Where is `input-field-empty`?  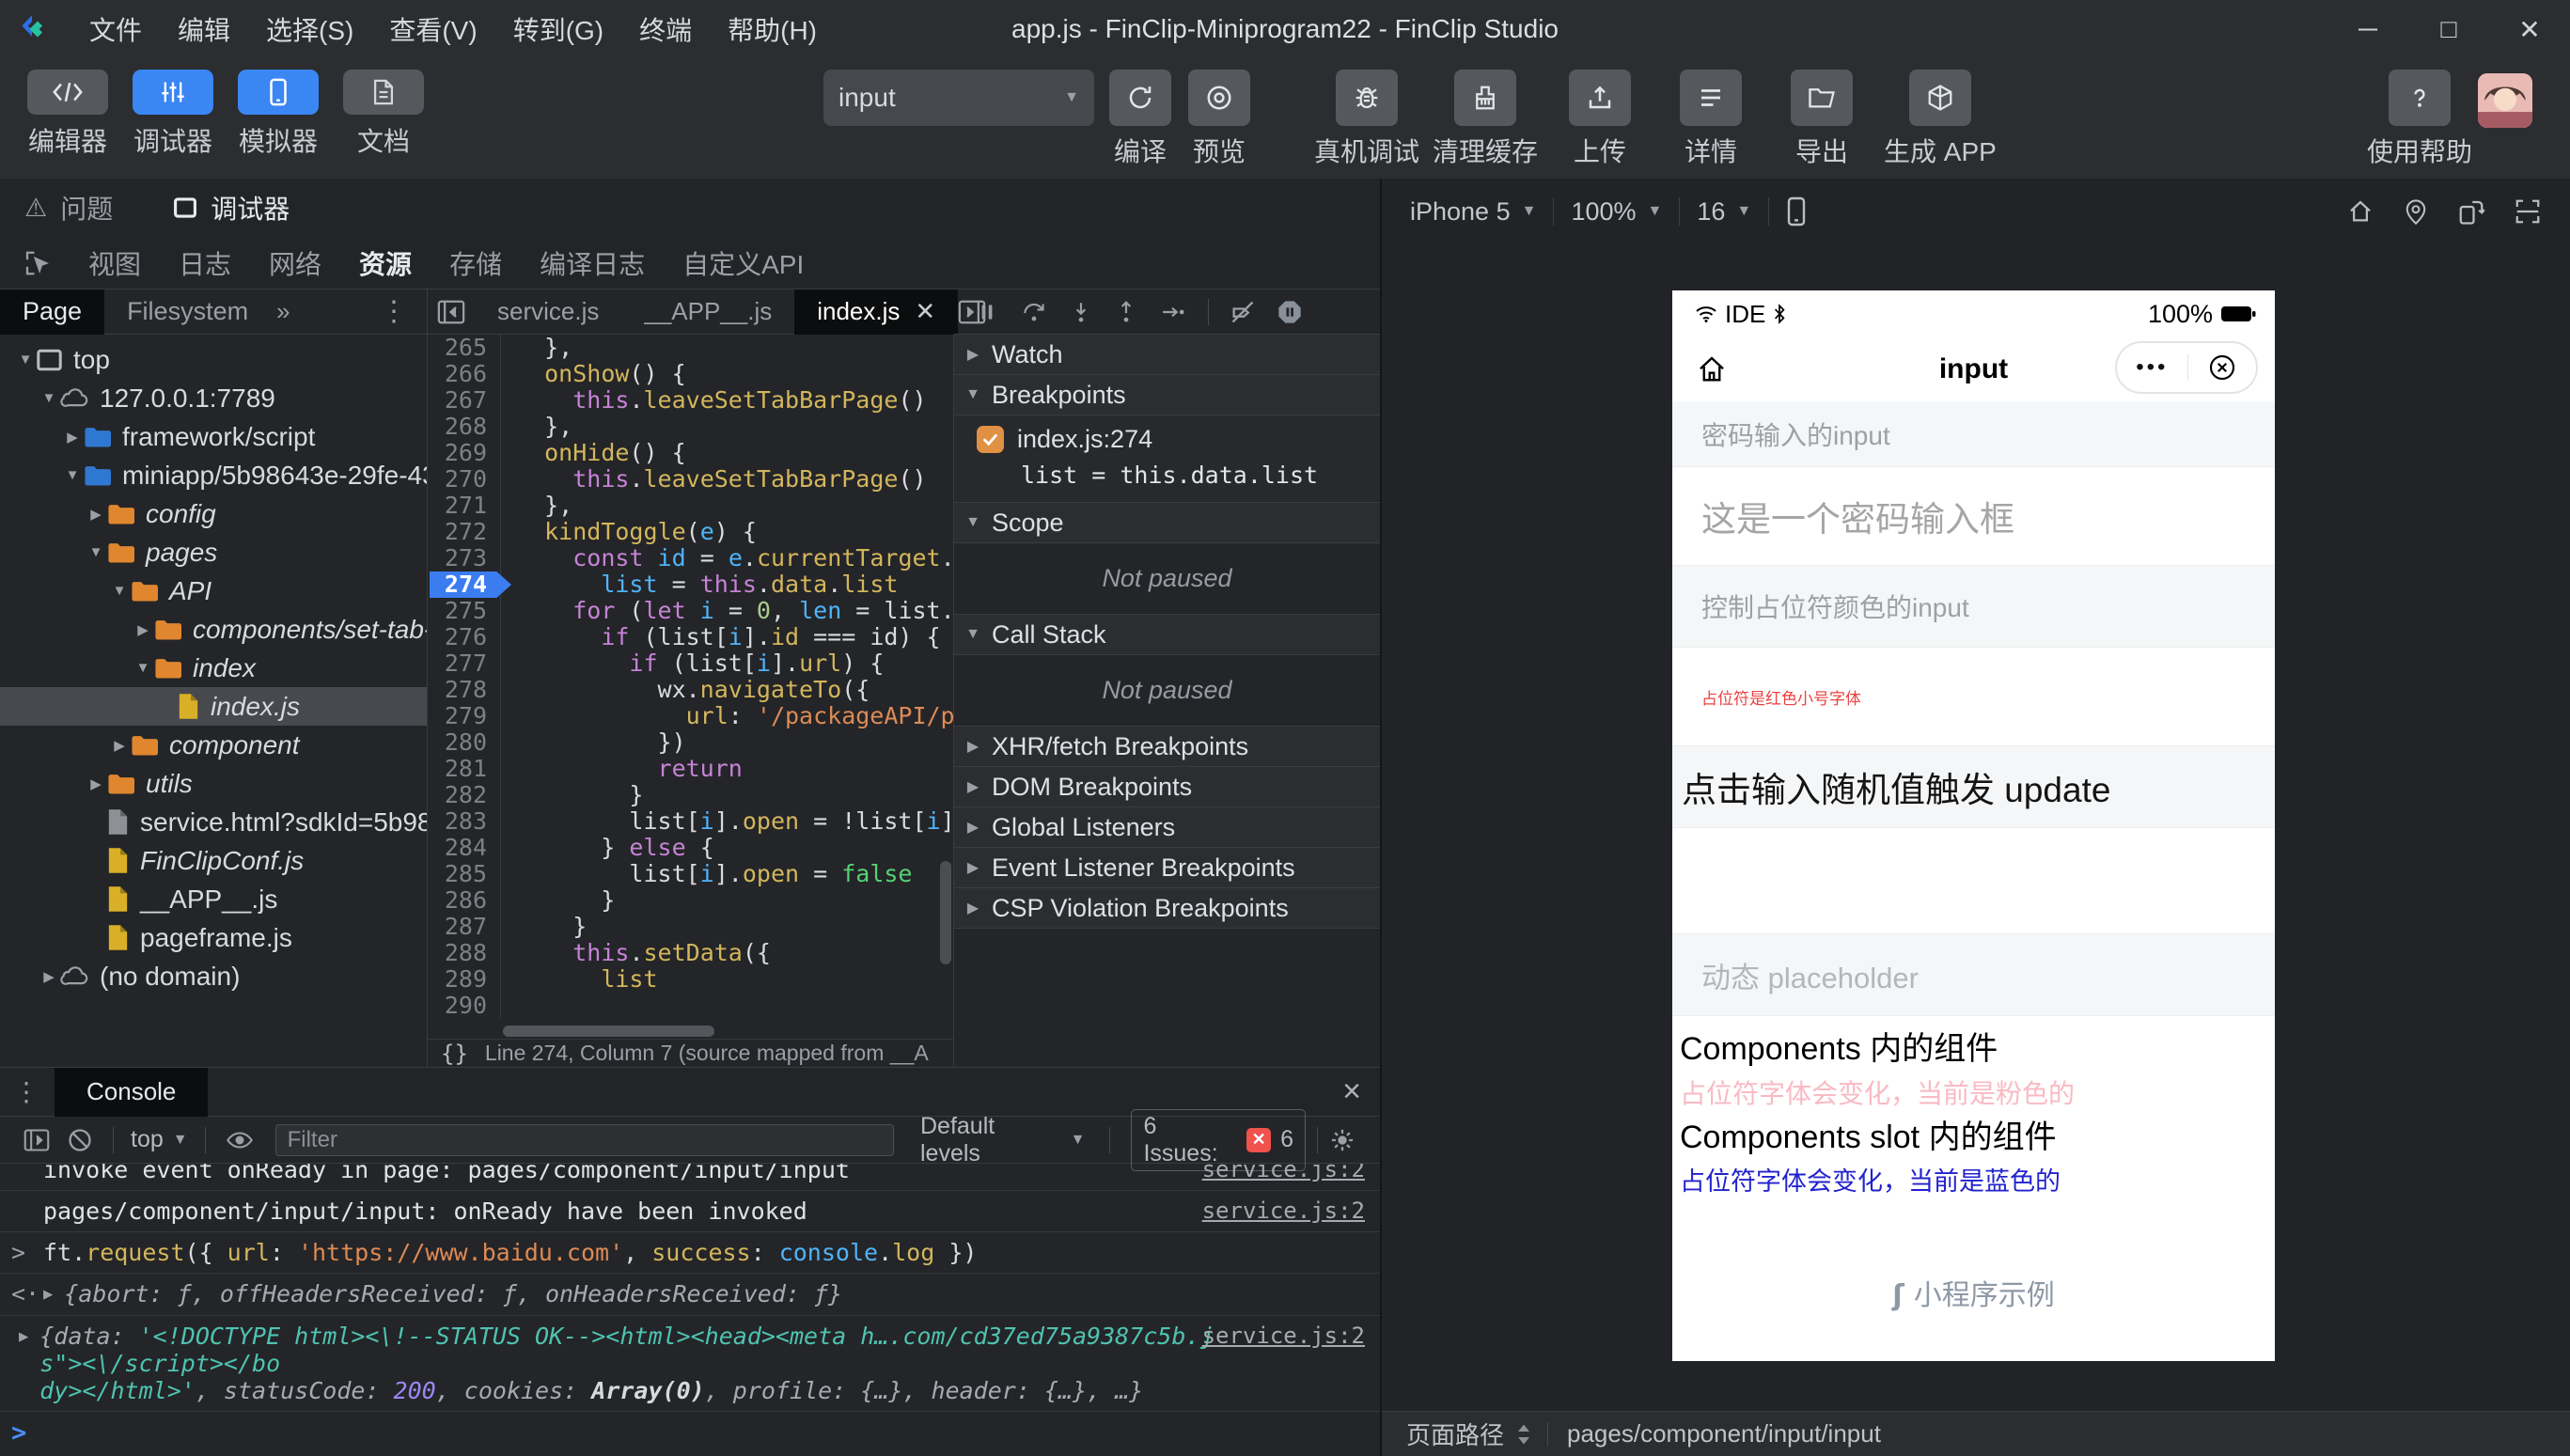 input-field-empty is located at coordinates (1973, 881).